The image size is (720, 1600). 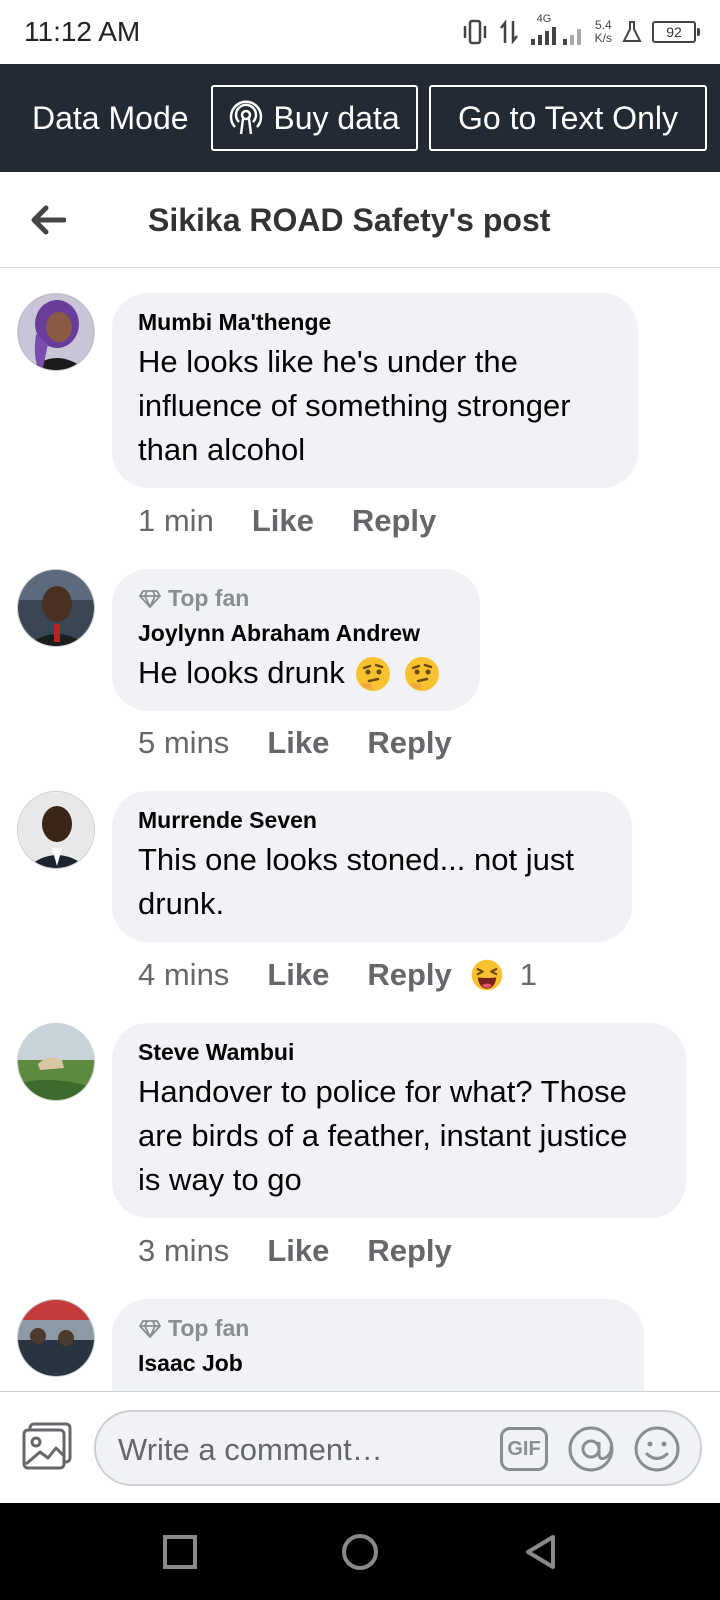 I want to click on comment-actions: 3 mins Like Reply, so click(x=295, y=1251).